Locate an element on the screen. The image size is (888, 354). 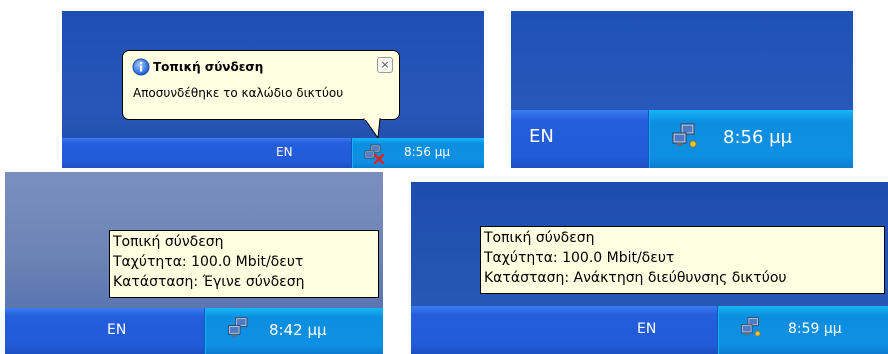
balloon-title: Τοπική σύνδεση is located at coordinates (208, 67).